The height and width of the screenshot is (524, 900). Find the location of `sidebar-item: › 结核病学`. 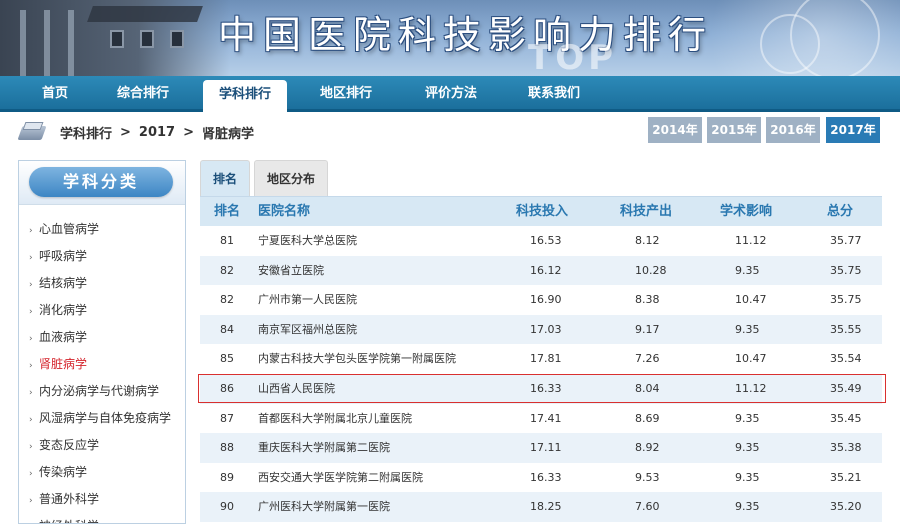

sidebar-item: › 结核病学 is located at coordinates (102, 283).